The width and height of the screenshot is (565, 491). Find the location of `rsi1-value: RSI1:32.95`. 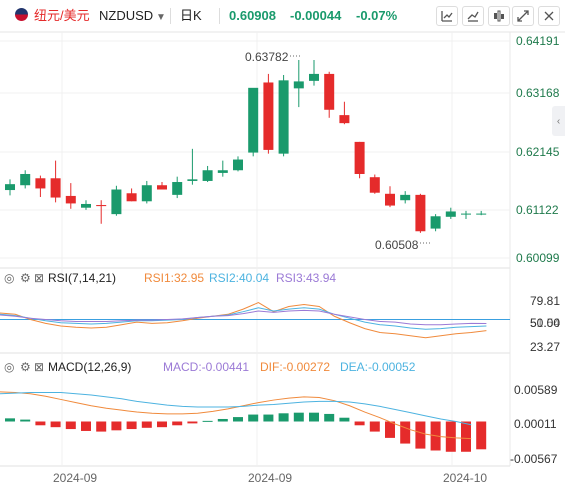

rsi1-value: RSI1:32.95 is located at coordinates (174, 278).